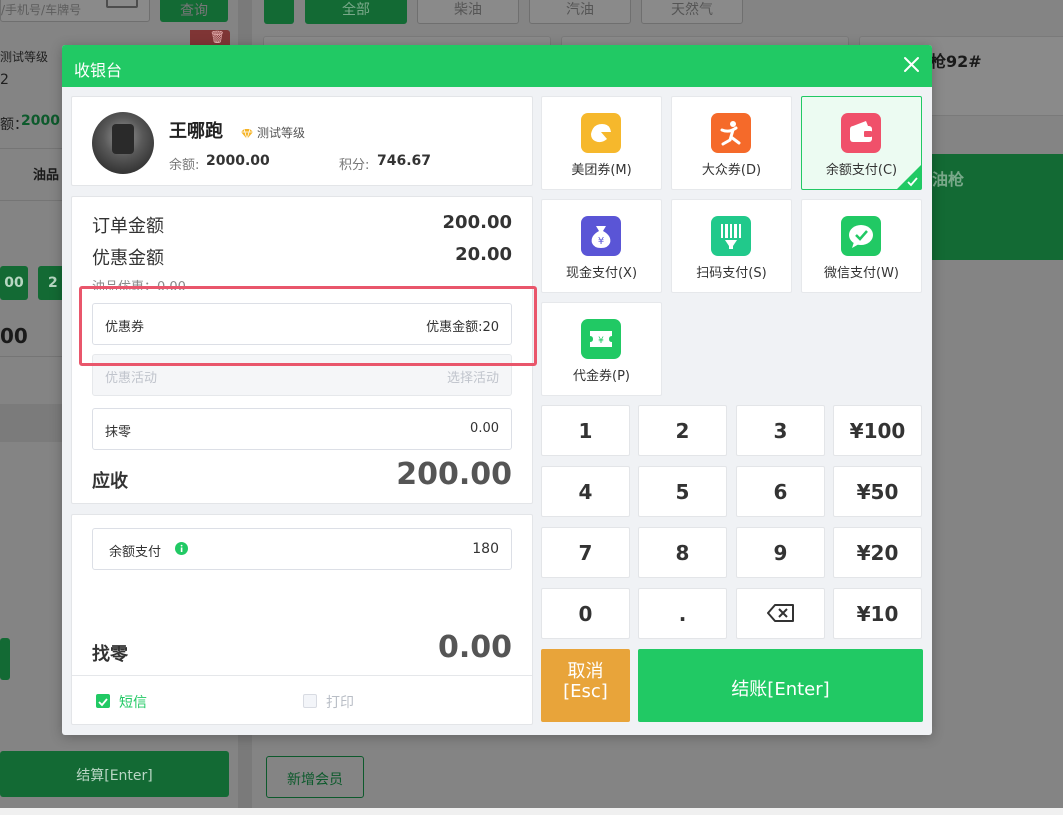 The width and height of the screenshot is (1063, 815). I want to click on barcode-scan-icon, so click(731, 236).